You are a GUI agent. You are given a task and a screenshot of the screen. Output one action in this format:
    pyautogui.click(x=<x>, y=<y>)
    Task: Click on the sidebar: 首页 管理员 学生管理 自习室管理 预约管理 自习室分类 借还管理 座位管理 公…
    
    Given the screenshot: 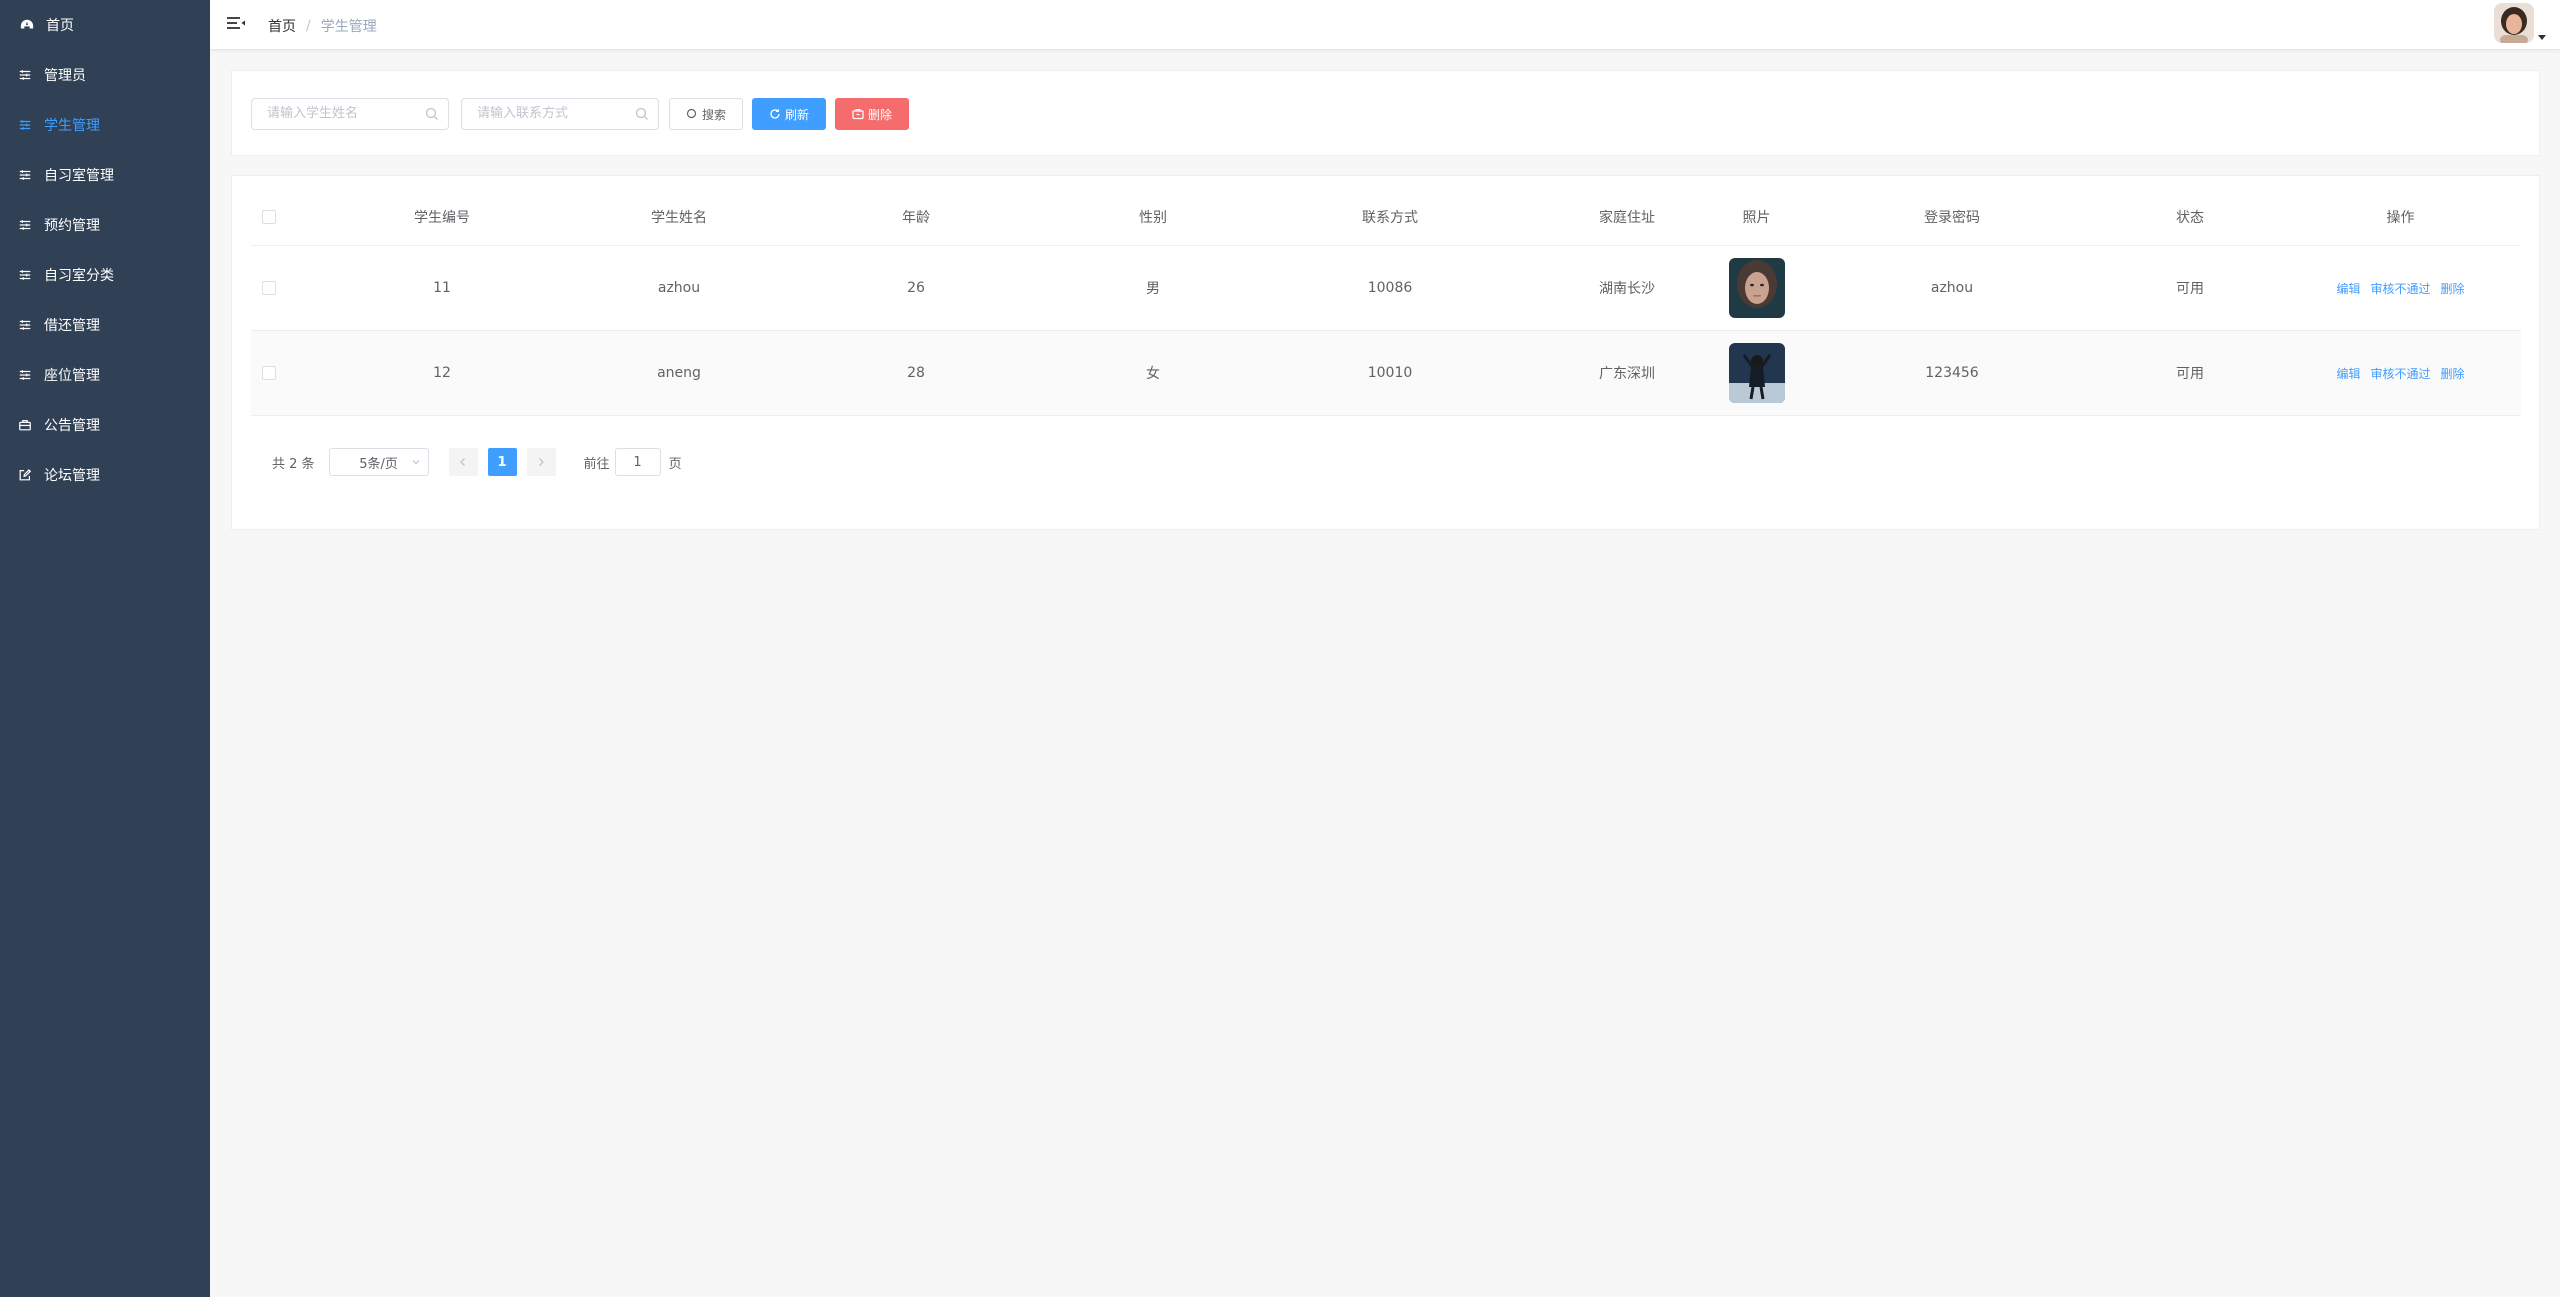 What is the action you would take?
    pyautogui.click(x=105, y=648)
    